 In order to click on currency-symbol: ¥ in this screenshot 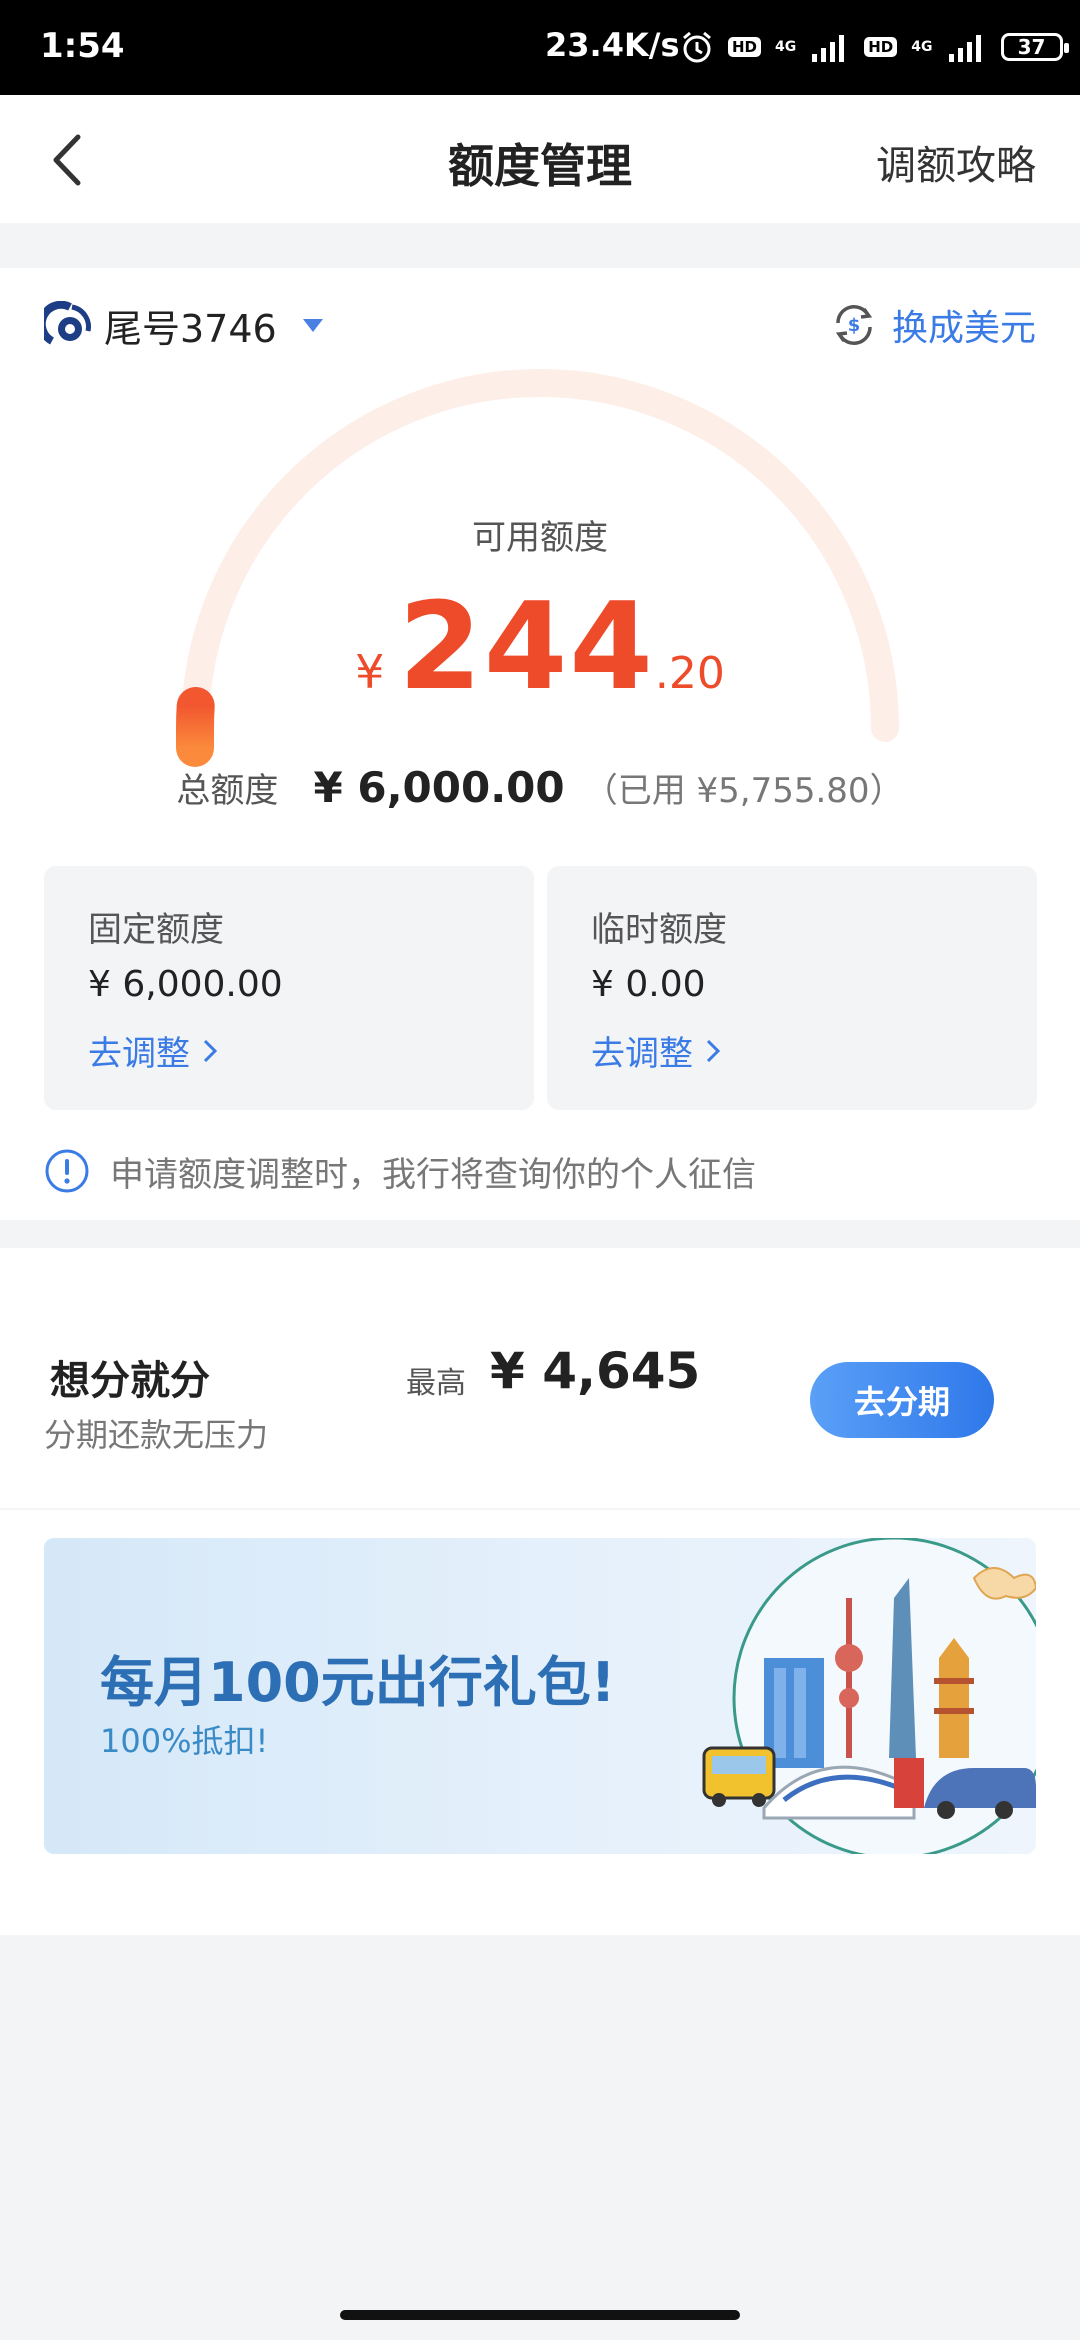, I will do `click(370, 672)`.